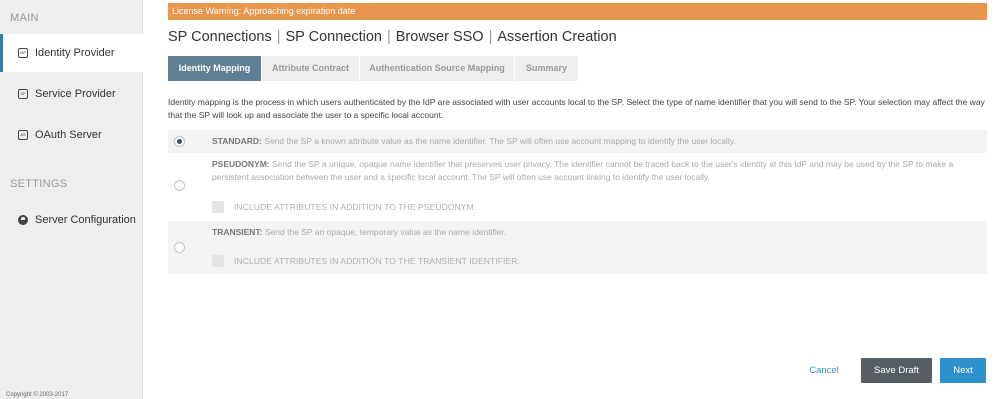 Image resolution: width=1000 pixels, height=399 pixels. What do you see at coordinates (311, 68) in the screenshot?
I see `tab-attribute-contract: Attribute Contract` at bounding box center [311, 68].